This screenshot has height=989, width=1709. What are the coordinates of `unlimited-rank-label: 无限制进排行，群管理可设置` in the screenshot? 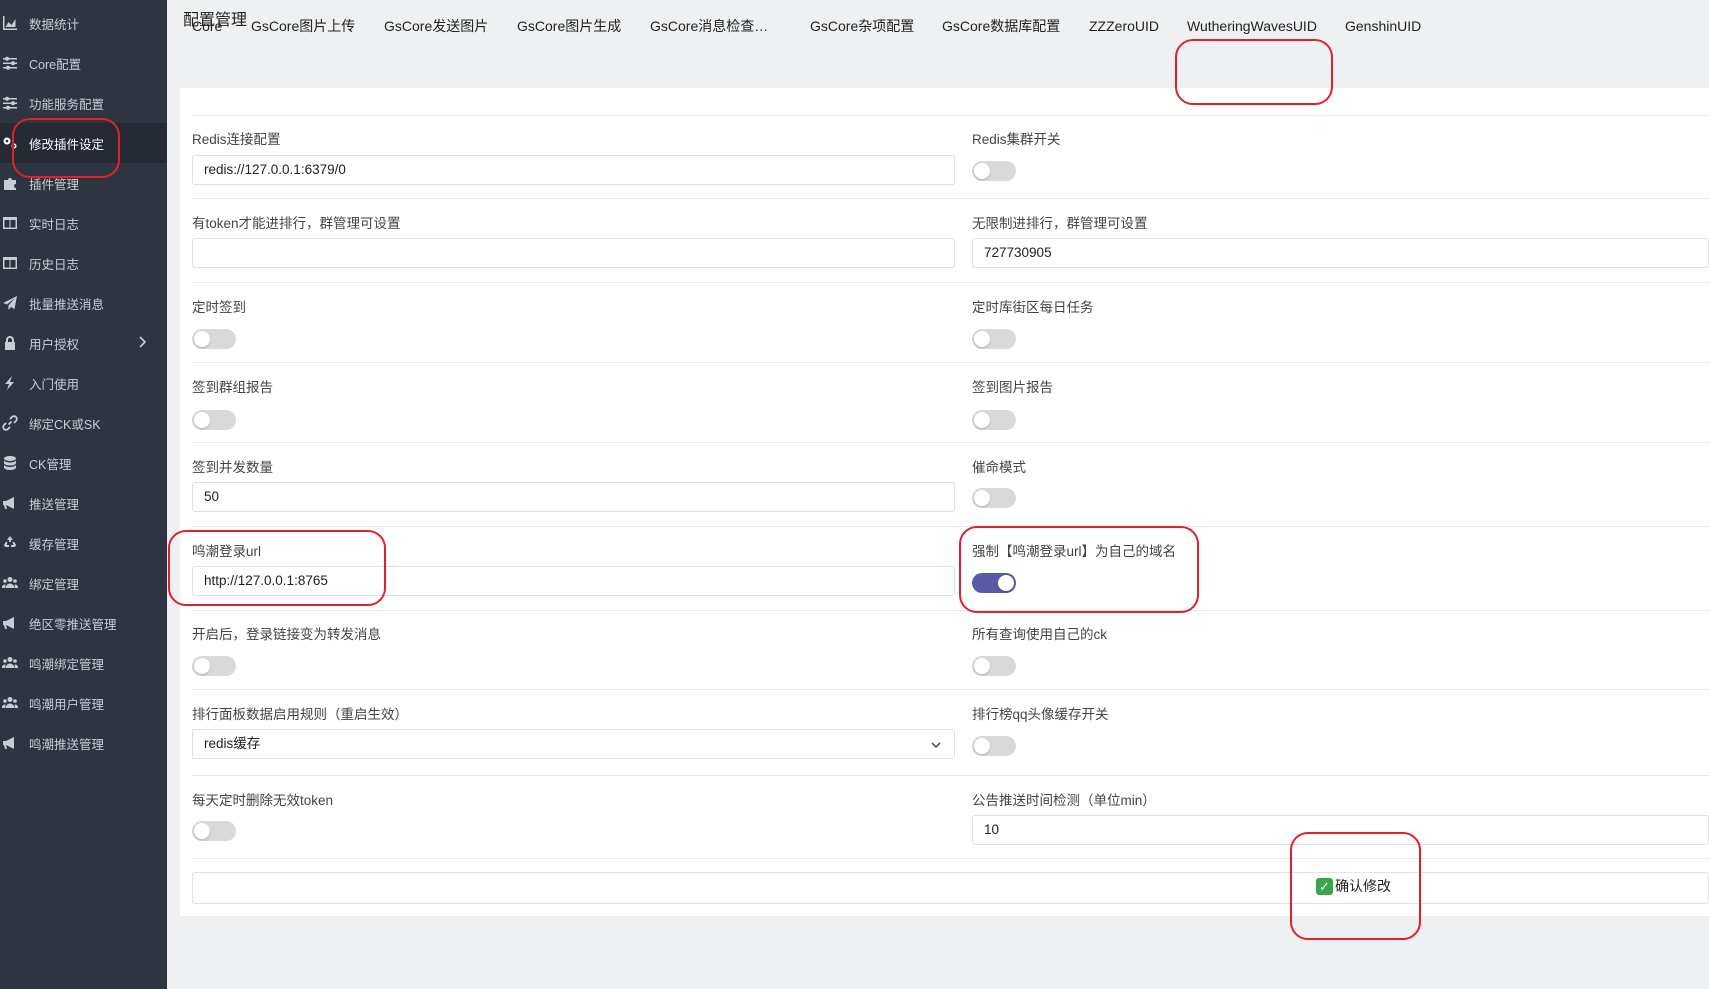 It's located at (1060, 223).